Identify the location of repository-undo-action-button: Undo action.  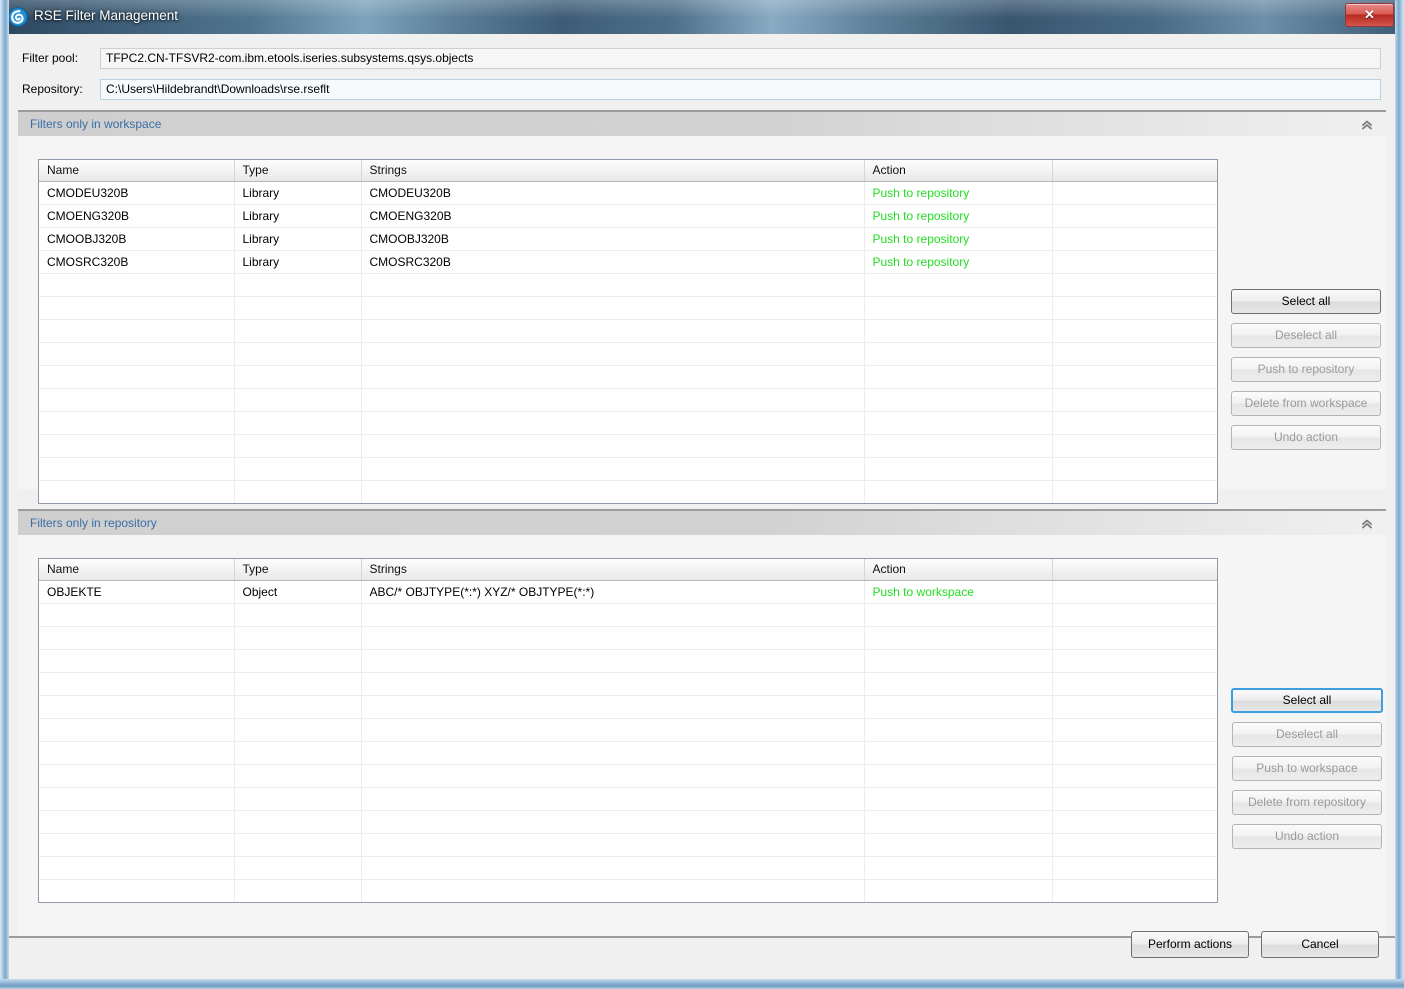
(1307, 836).